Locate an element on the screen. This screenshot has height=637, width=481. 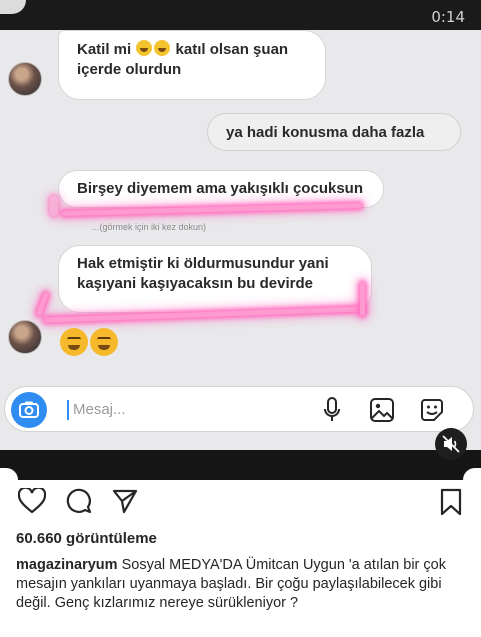
mute-button is located at coordinates (451, 444).